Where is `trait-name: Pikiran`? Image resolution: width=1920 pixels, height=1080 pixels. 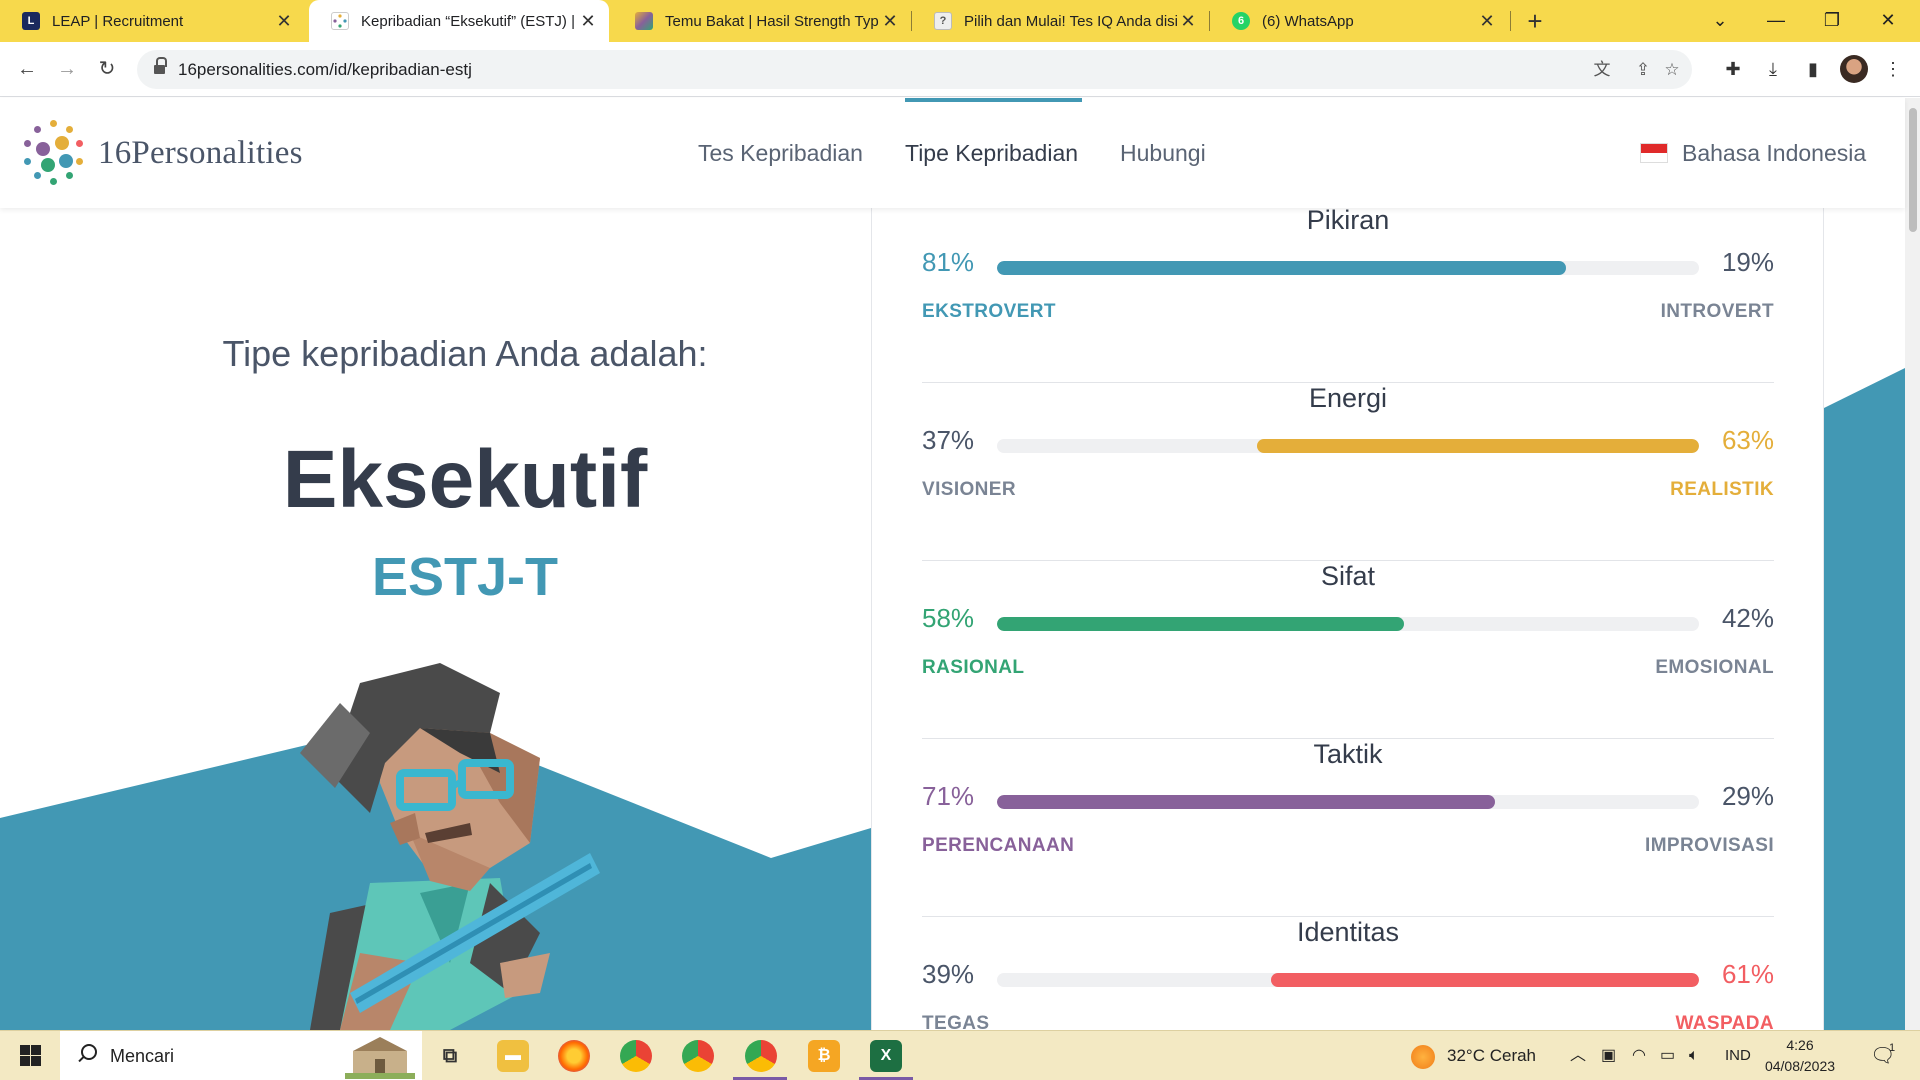 trait-name: Pikiran is located at coordinates (1348, 221).